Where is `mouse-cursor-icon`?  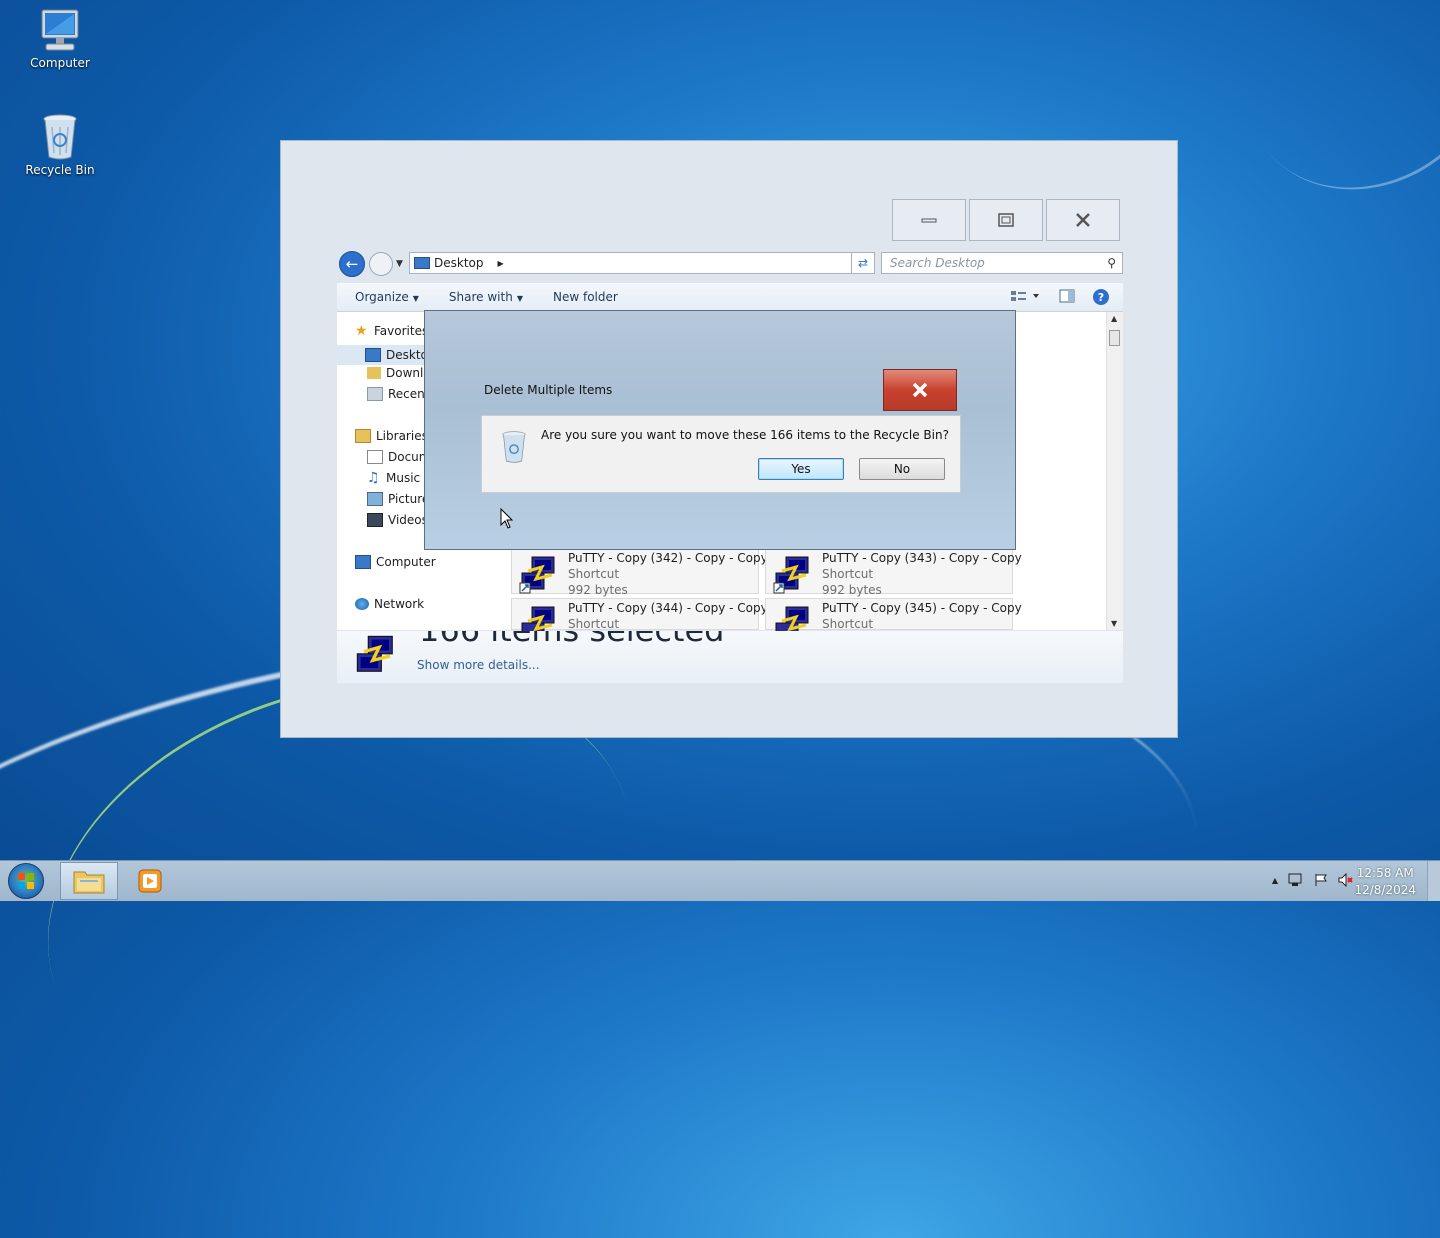
mouse-cursor-icon is located at coordinates (507, 518).